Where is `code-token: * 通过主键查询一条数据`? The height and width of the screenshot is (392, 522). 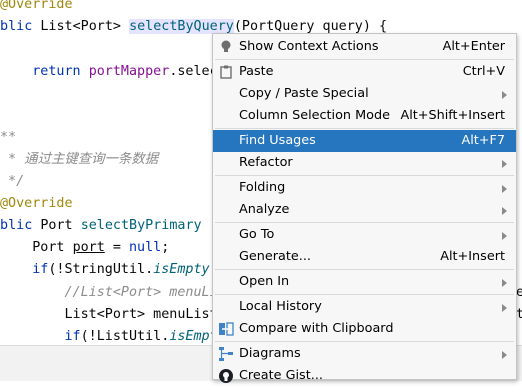
code-token: * 通过主键查询一条数据 is located at coordinates (79, 159).